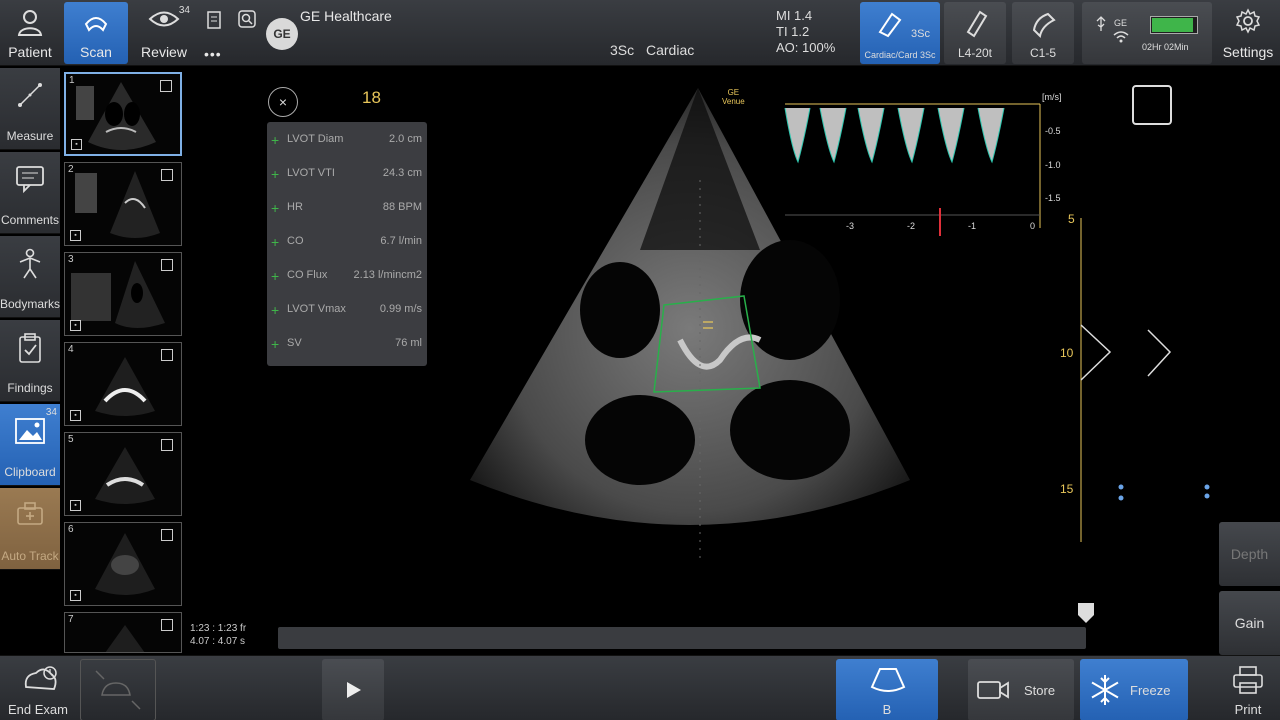 The width and height of the screenshot is (1280, 720). What do you see at coordinates (887, 709) in the screenshot?
I see `b-mode-label: B` at bounding box center [887, 709].